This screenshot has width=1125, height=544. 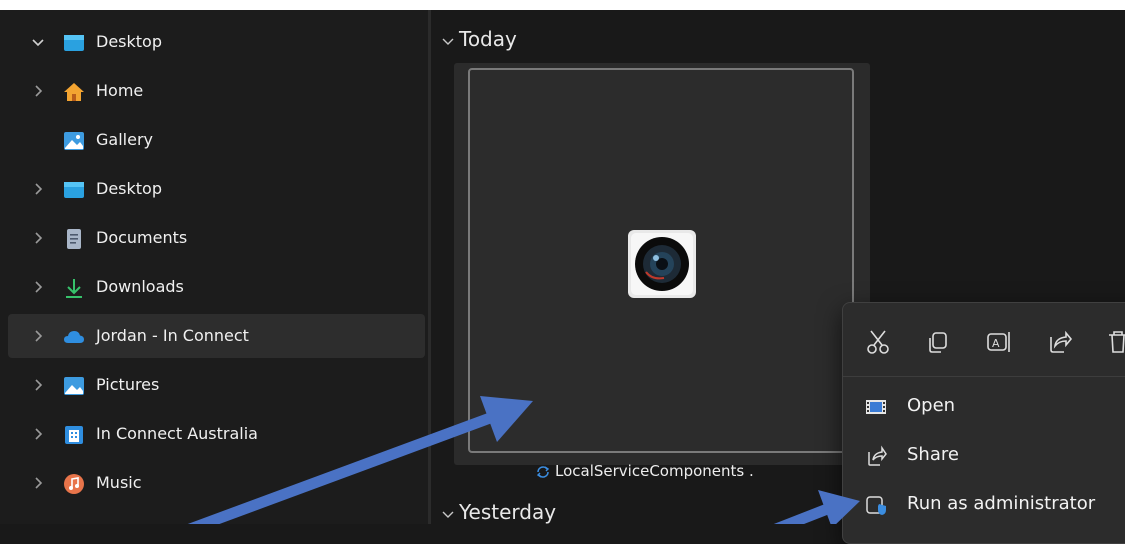 I want to click on sidebar-item-documents: Documents, so click(x=216, y=238).